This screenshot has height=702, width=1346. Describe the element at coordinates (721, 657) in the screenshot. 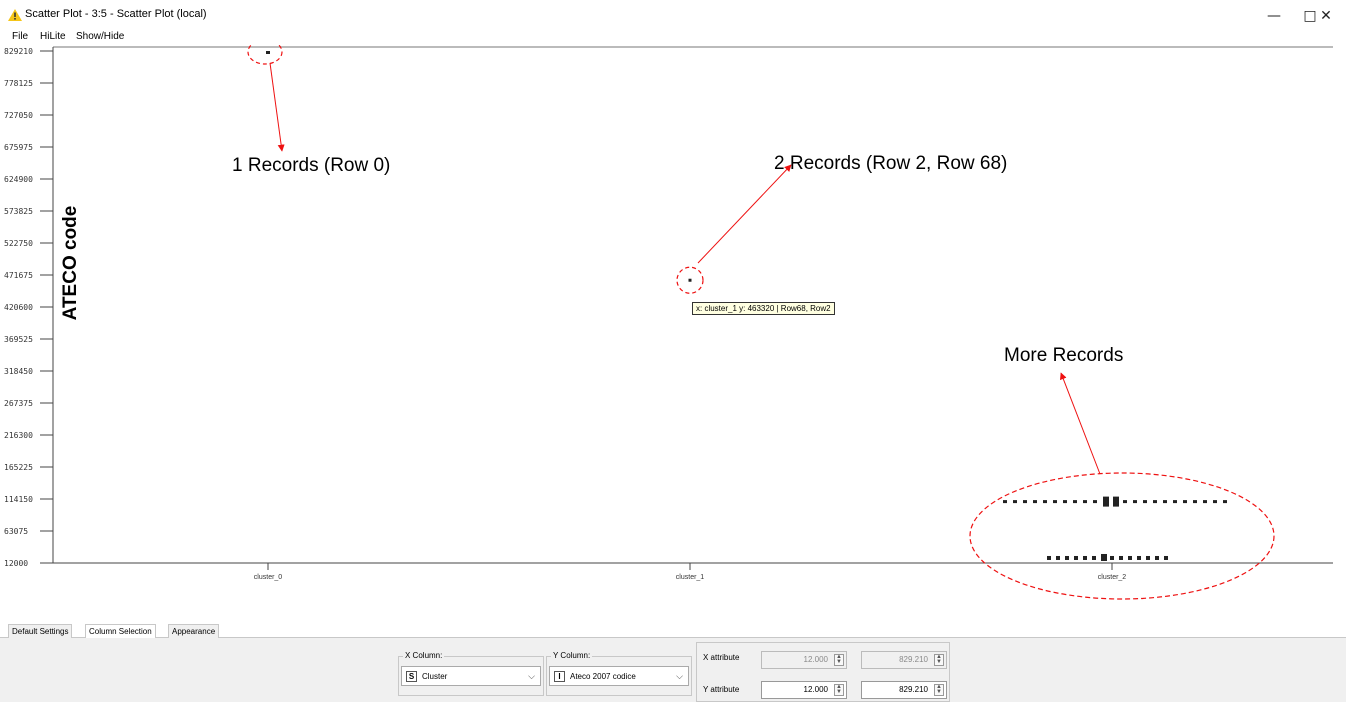

I see `x-attribute-label: X attribute` at that location.